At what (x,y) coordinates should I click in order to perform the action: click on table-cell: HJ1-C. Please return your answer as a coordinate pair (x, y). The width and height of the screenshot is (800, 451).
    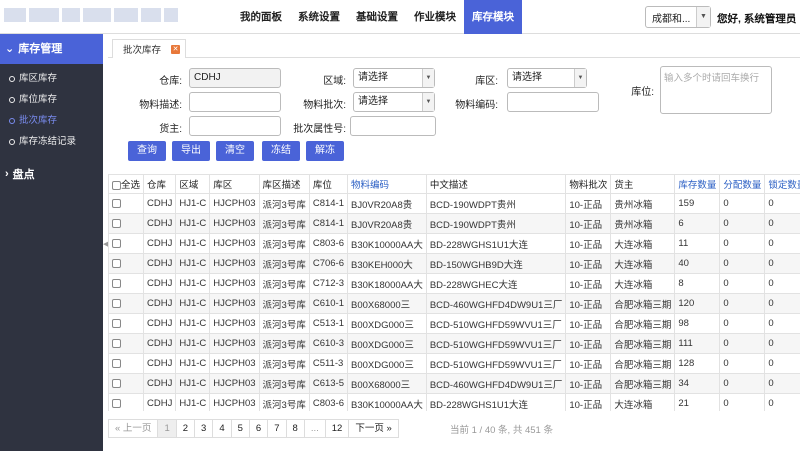
    Looking at the image, I should click on (193, 343).